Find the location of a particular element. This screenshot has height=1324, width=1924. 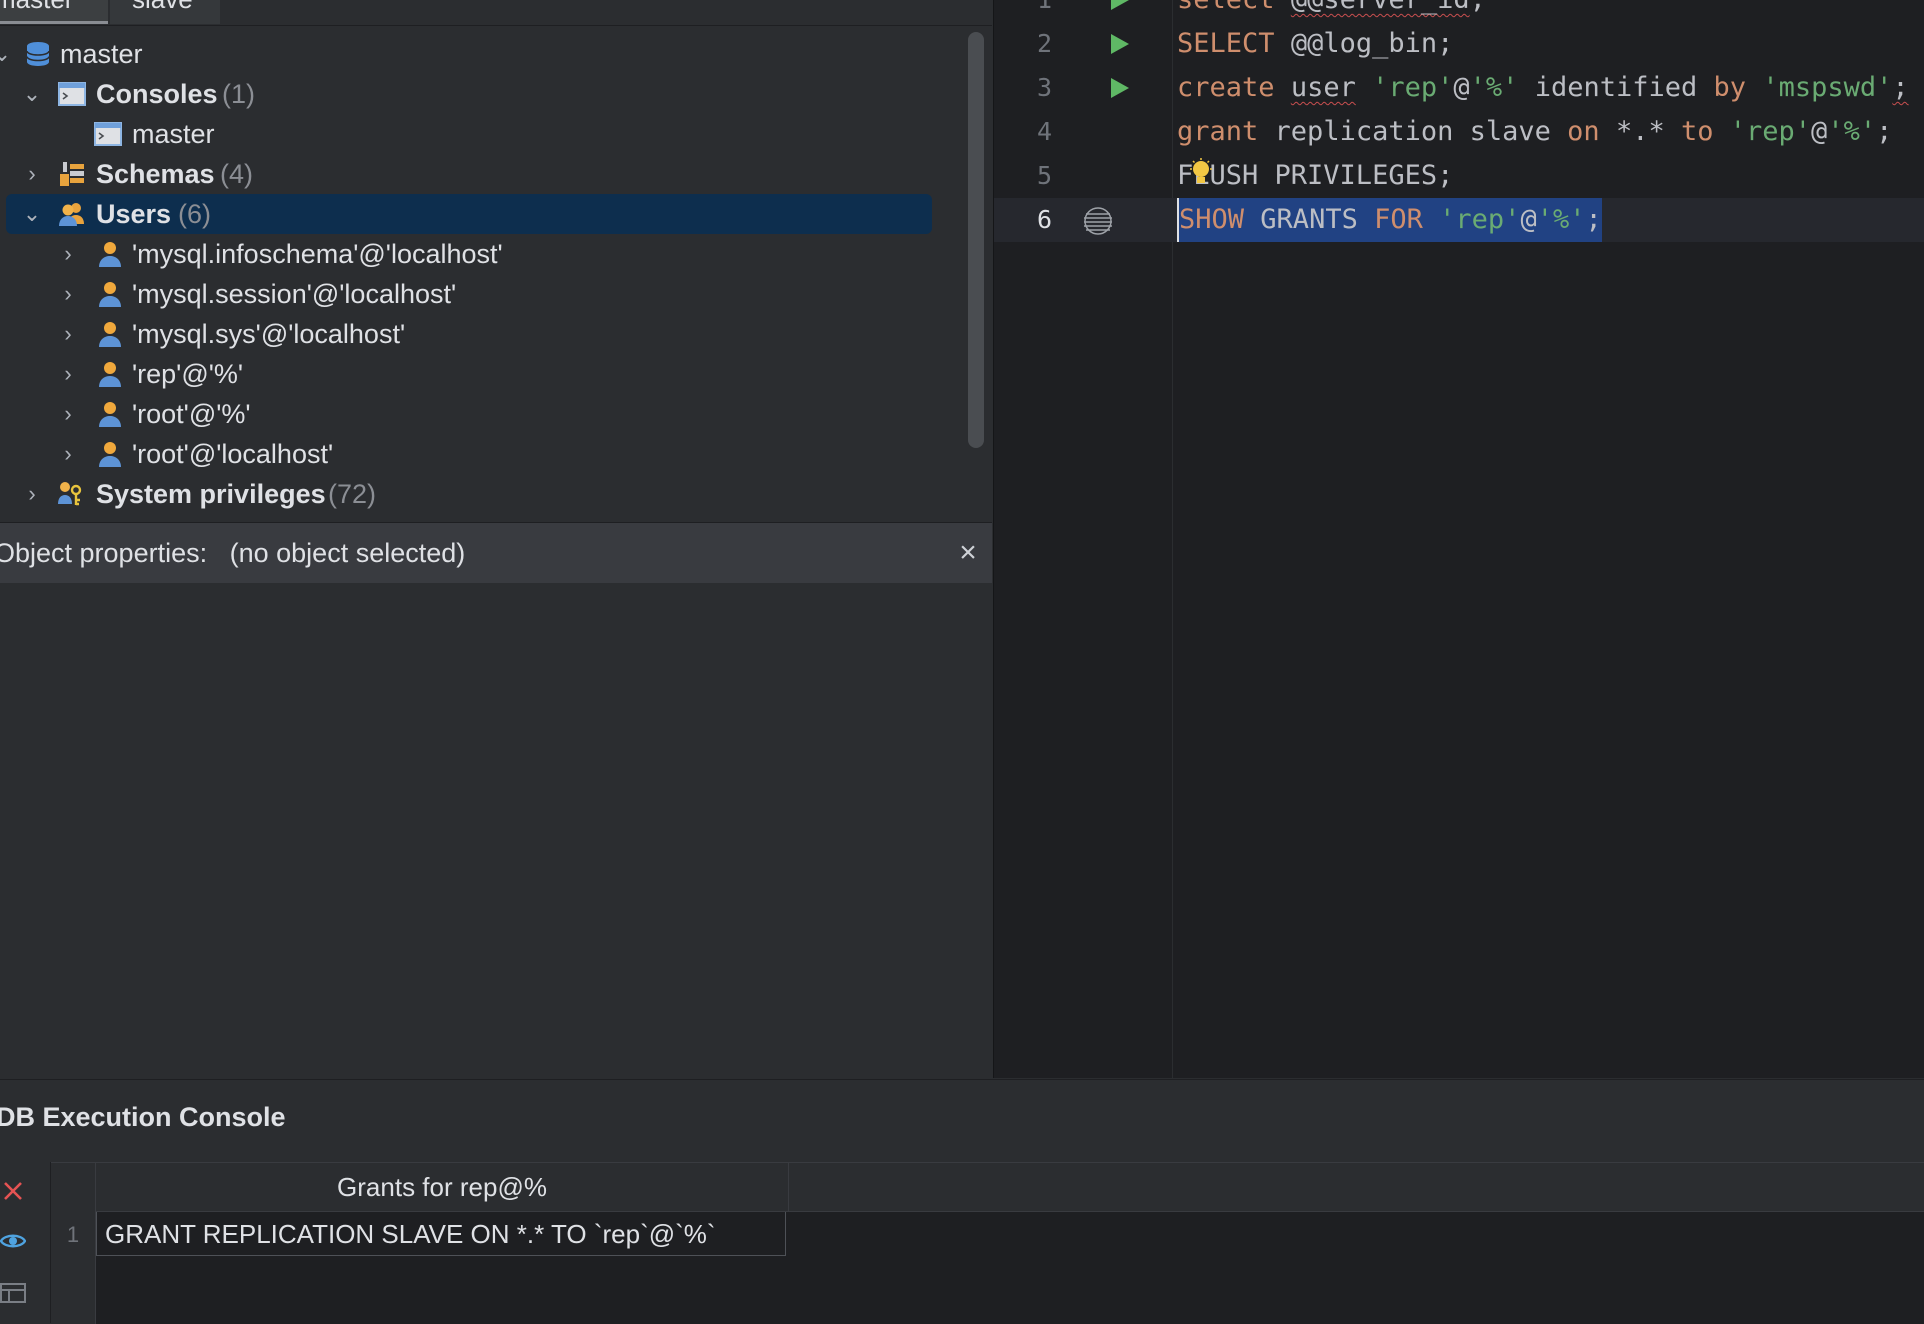

column-header: Grants for rep@% is located at coordinates (442, 1187).